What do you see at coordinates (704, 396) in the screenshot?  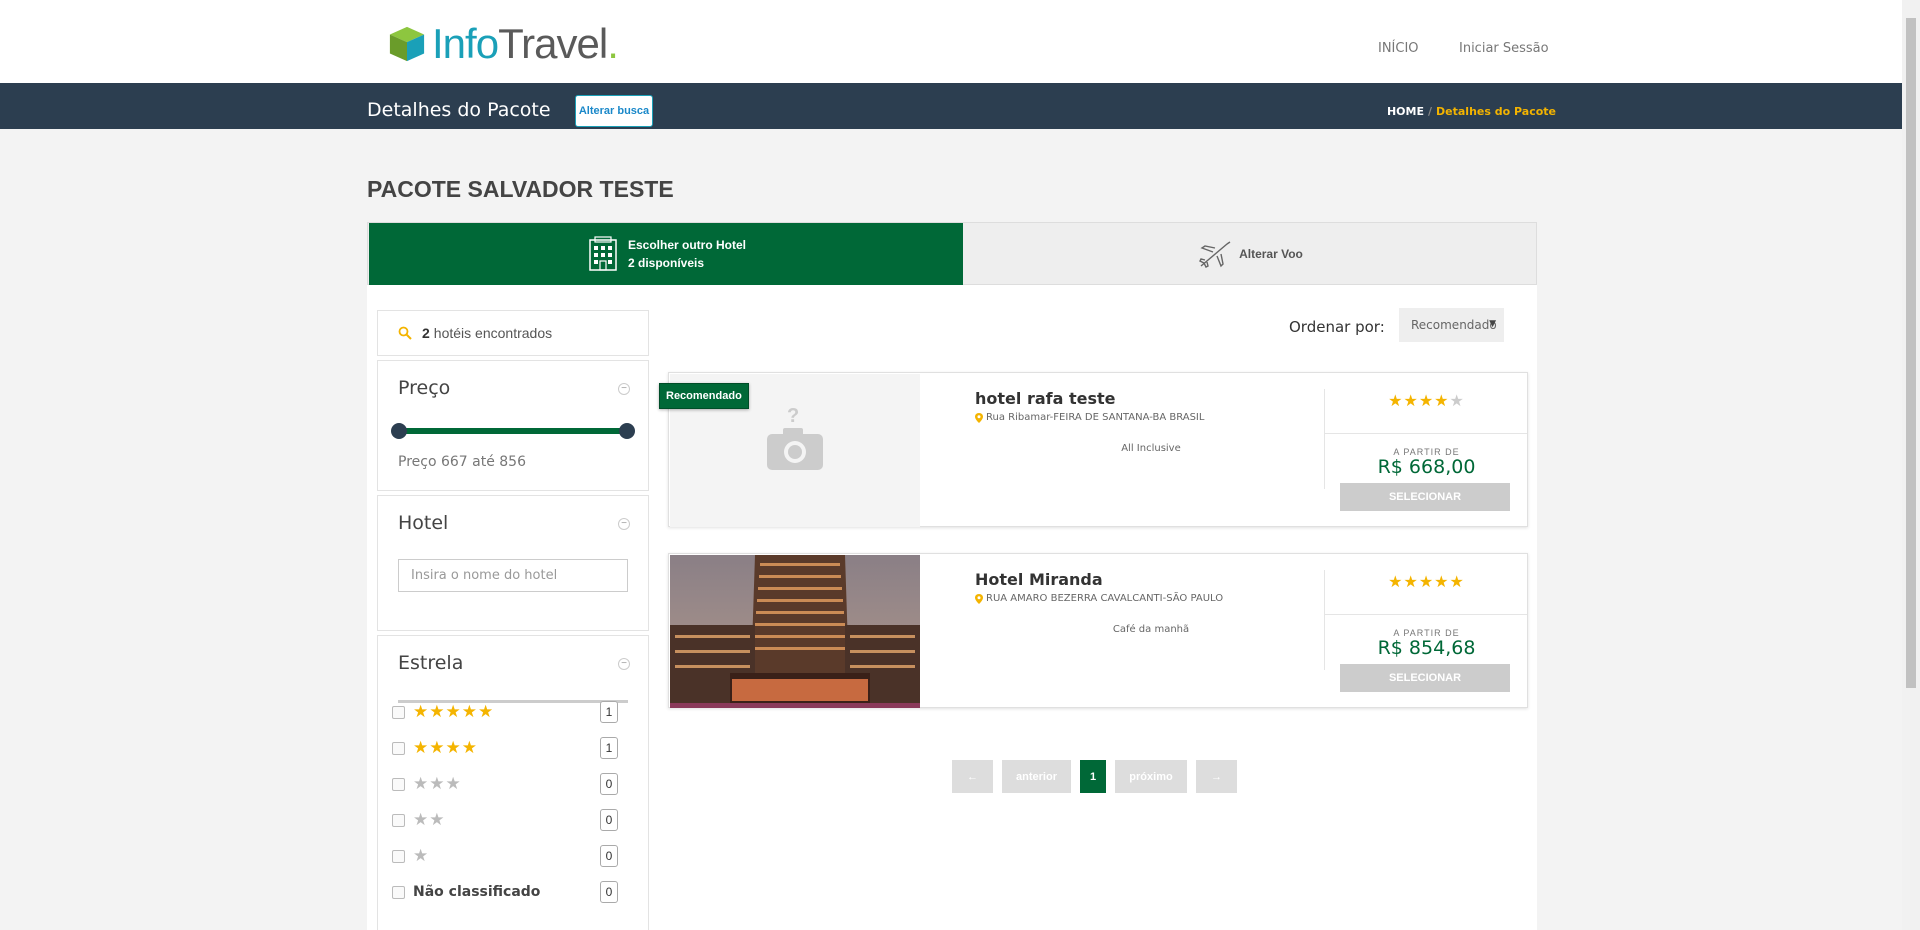 I see `recommended-badge: Recomendado` at bounding box center [704, 396].